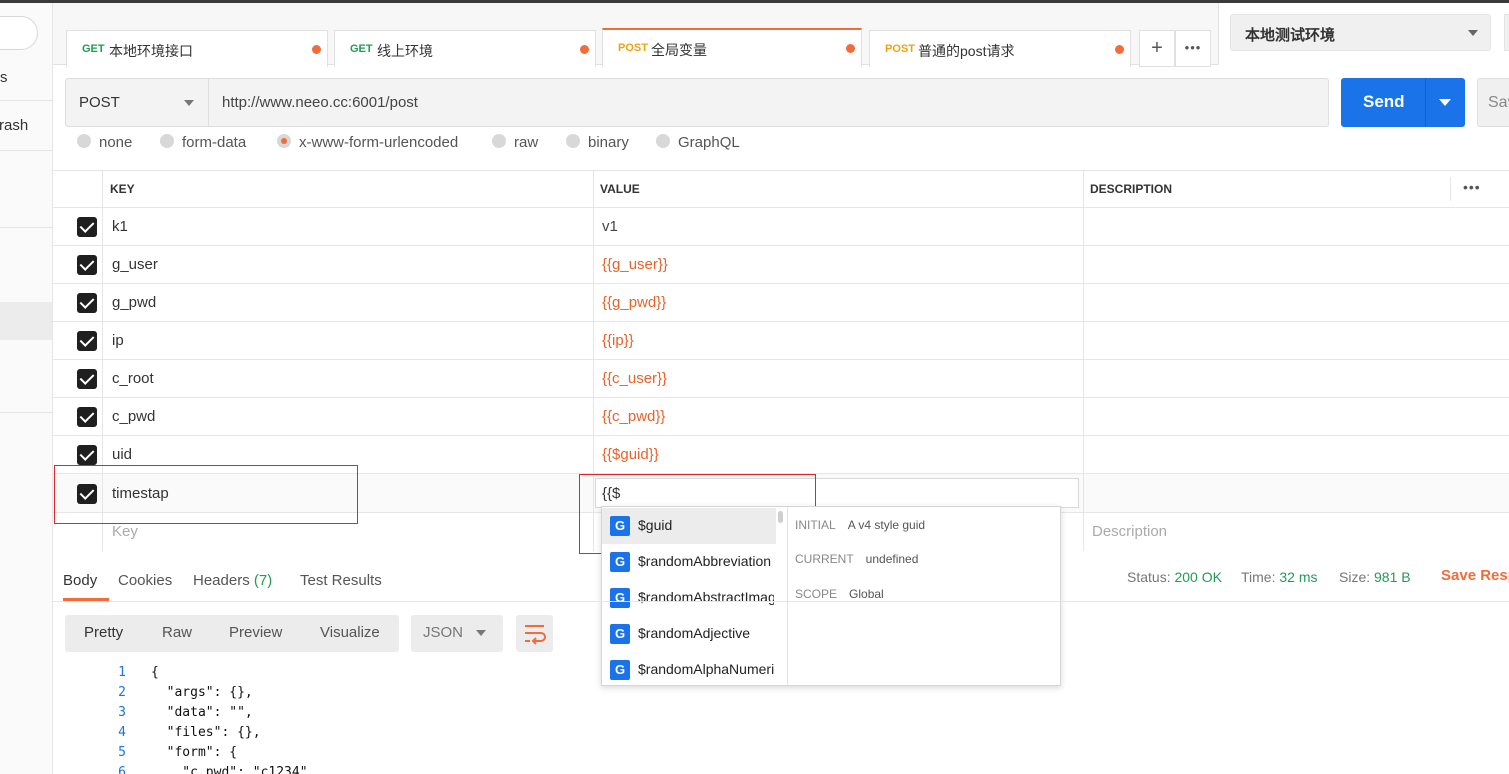 This screenshot has height=774, width=1509. I want to click on line-number: 5, so click(122, 752).